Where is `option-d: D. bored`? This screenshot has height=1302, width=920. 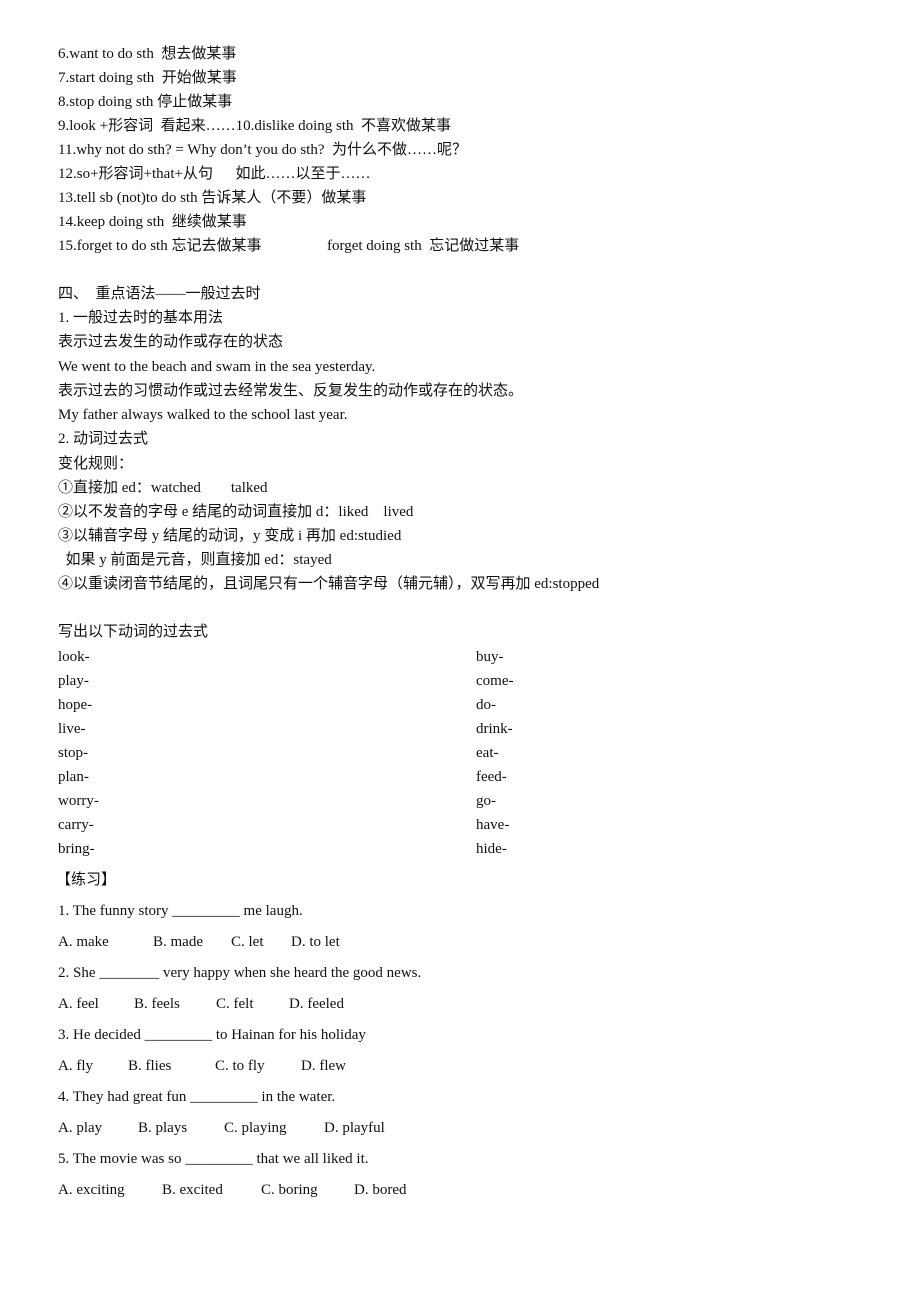 option-d: D. bored is located at coordinates (380, 1190).